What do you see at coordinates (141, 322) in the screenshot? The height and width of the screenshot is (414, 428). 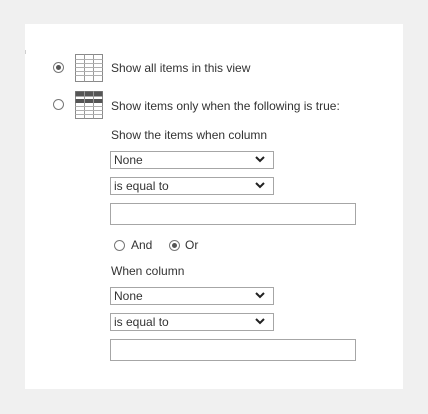 I see `condition2-operator-value: is equal to` at bounding box center [141, 322].